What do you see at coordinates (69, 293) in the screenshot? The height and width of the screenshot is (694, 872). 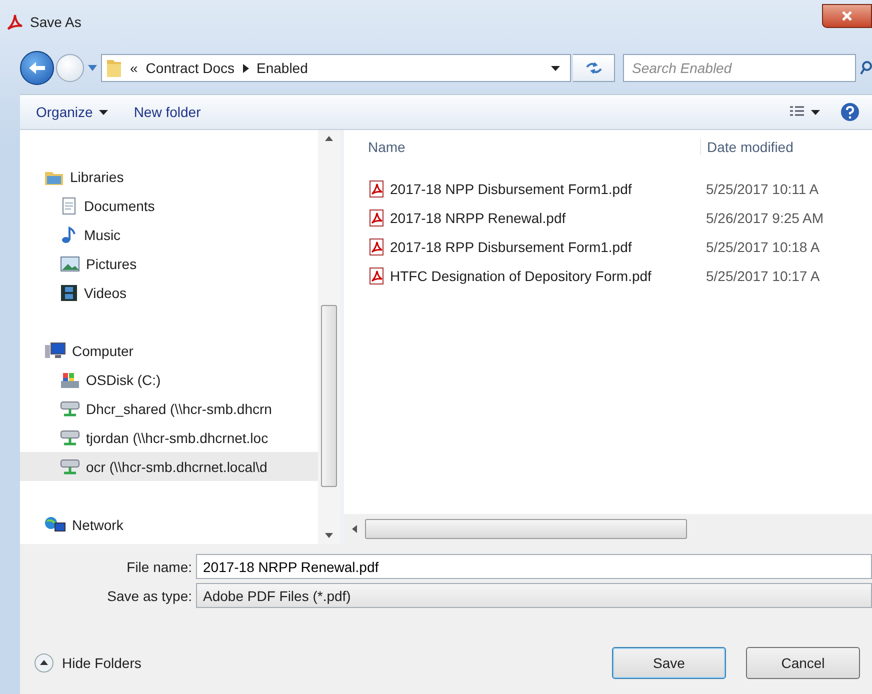 I see `film-icon` at bounding box center [69, 293].